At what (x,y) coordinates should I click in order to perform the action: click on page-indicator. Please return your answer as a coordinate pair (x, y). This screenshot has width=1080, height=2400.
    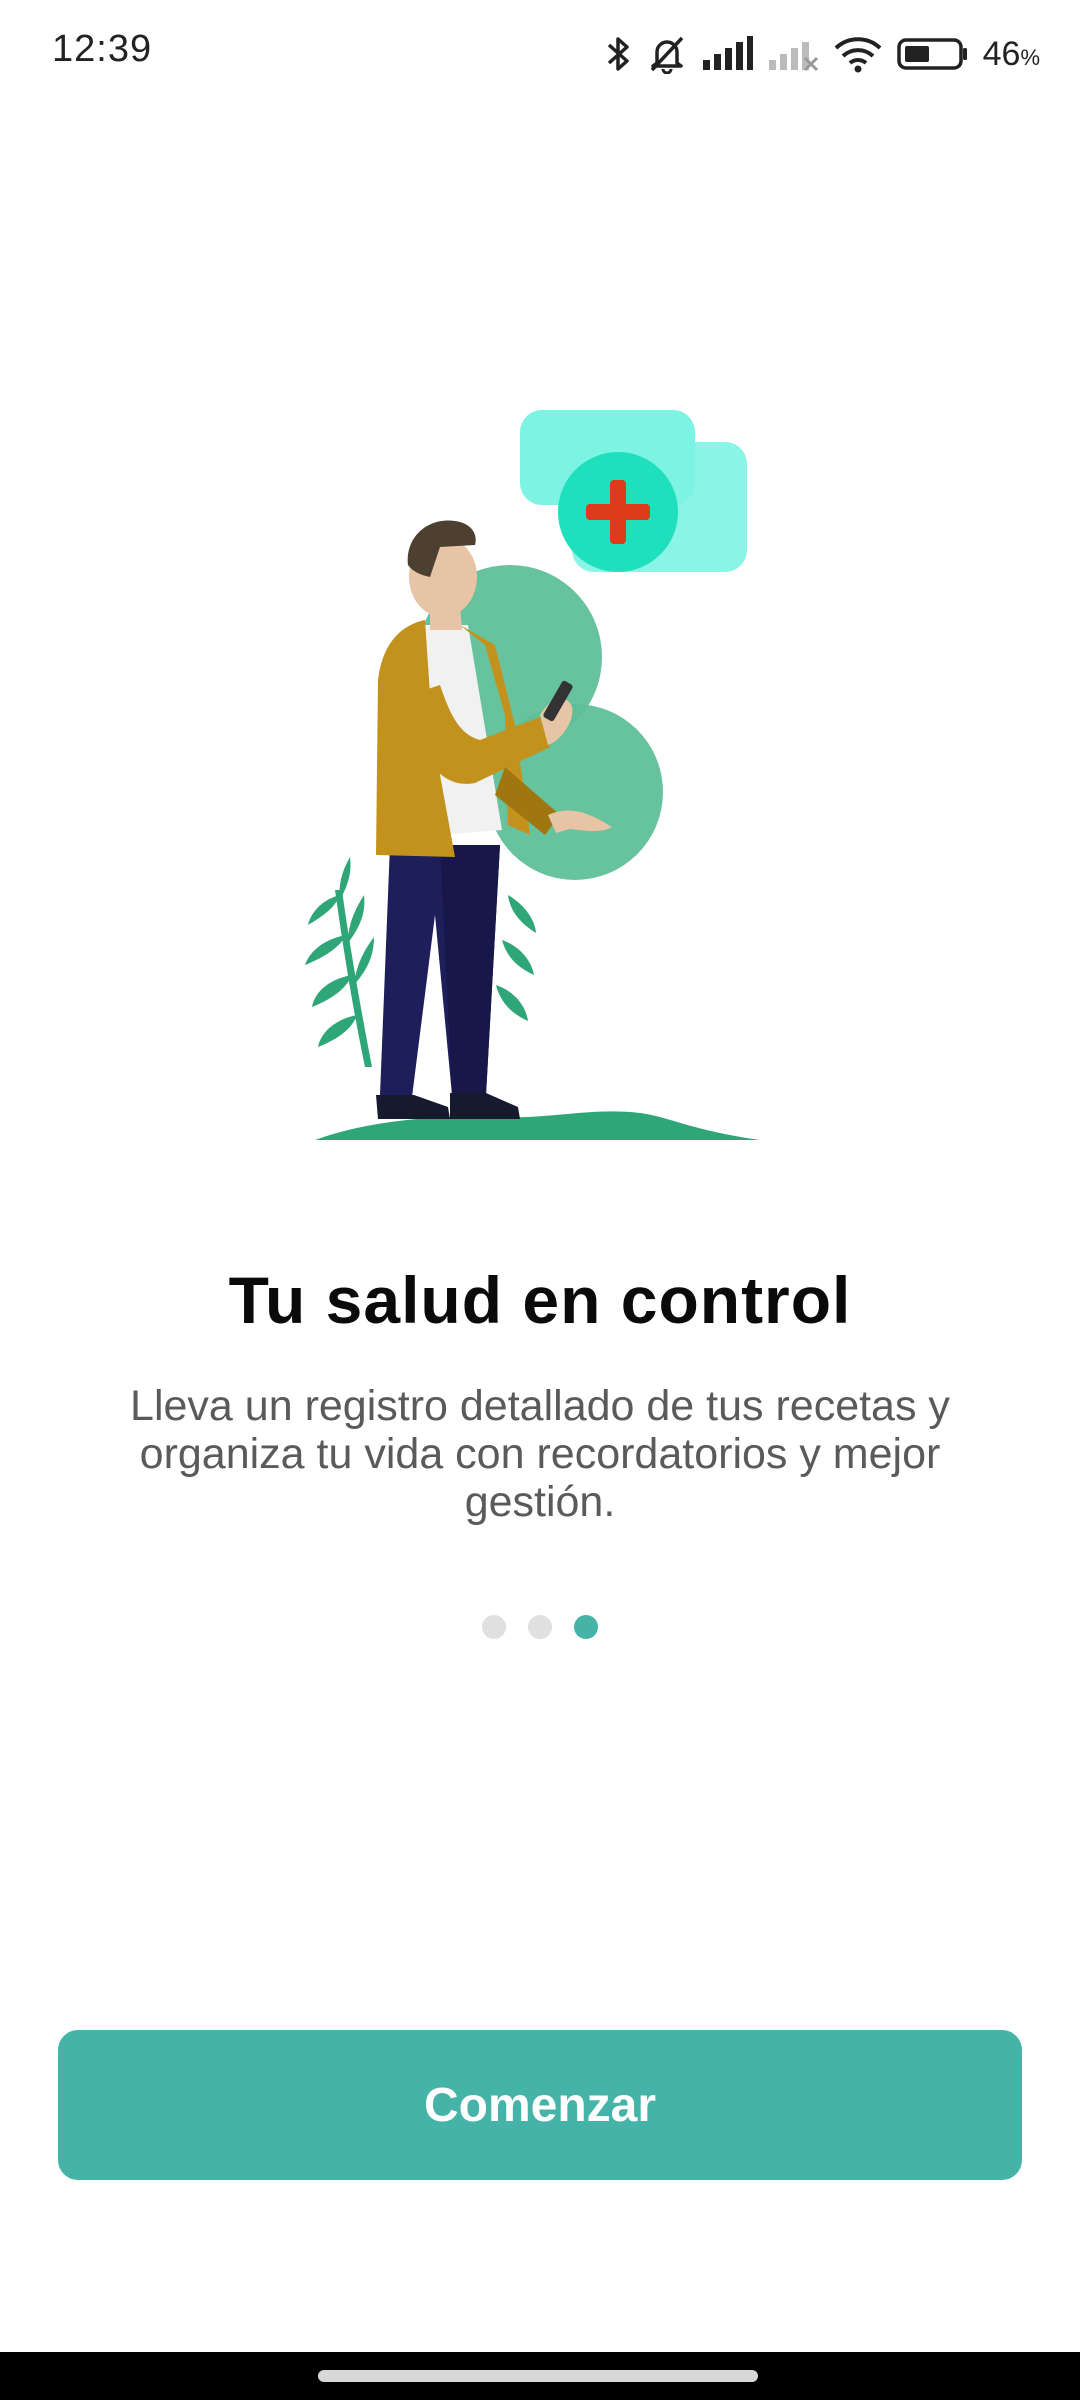
    Looking at the image, I should click on (540, 1627).